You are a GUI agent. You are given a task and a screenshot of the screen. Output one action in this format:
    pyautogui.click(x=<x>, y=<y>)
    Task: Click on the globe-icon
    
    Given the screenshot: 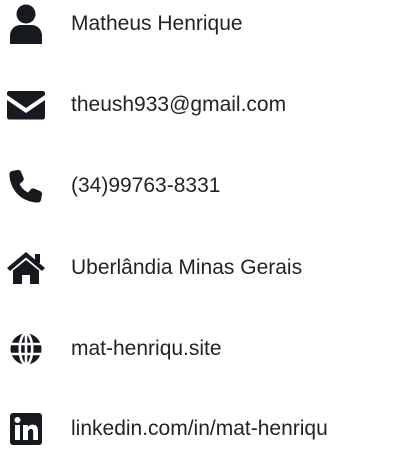 What is the action you would take?
    pyautogui.click(x=26, y=349)
    